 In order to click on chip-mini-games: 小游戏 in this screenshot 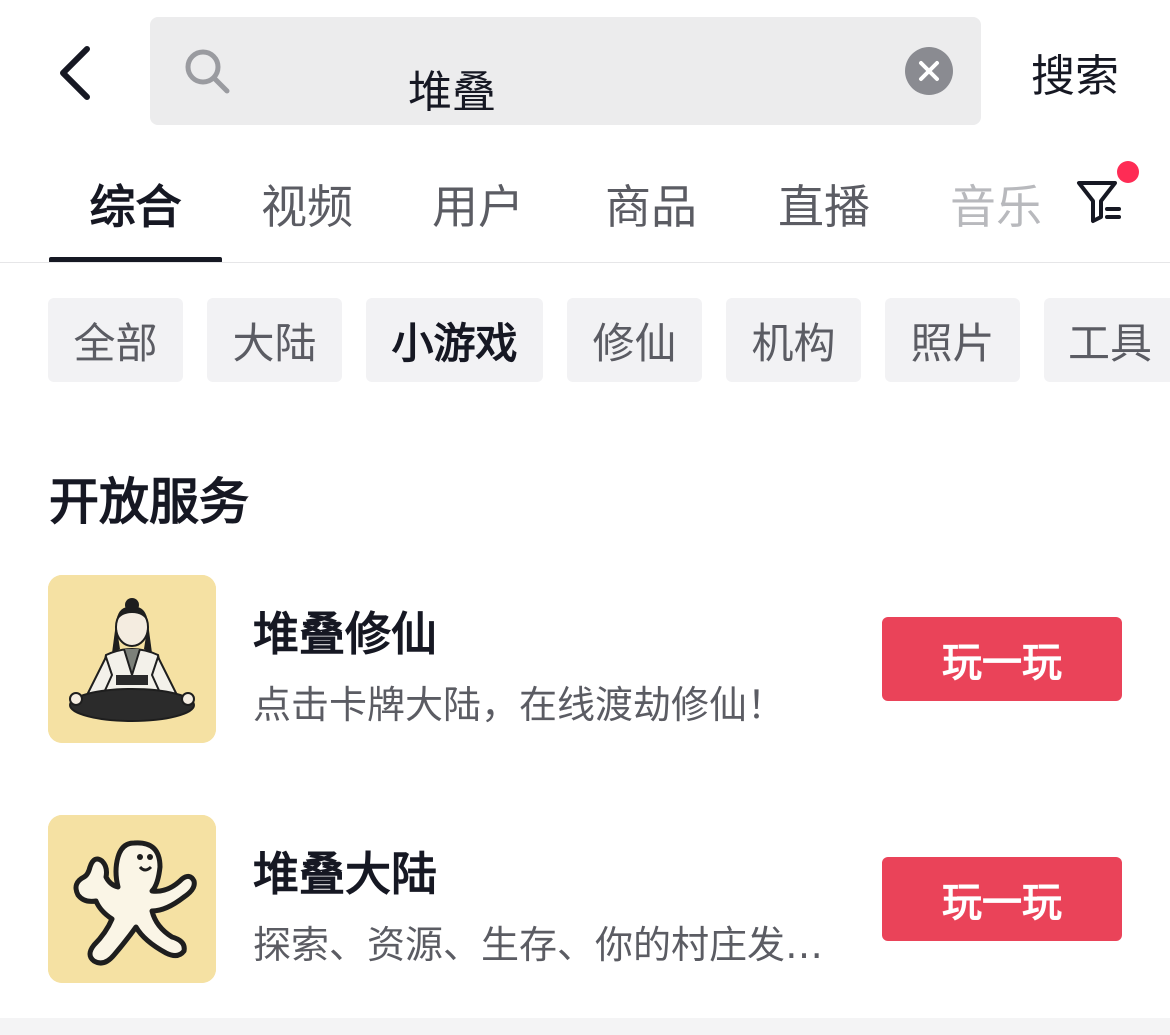, I will do `click(454, 340)`.